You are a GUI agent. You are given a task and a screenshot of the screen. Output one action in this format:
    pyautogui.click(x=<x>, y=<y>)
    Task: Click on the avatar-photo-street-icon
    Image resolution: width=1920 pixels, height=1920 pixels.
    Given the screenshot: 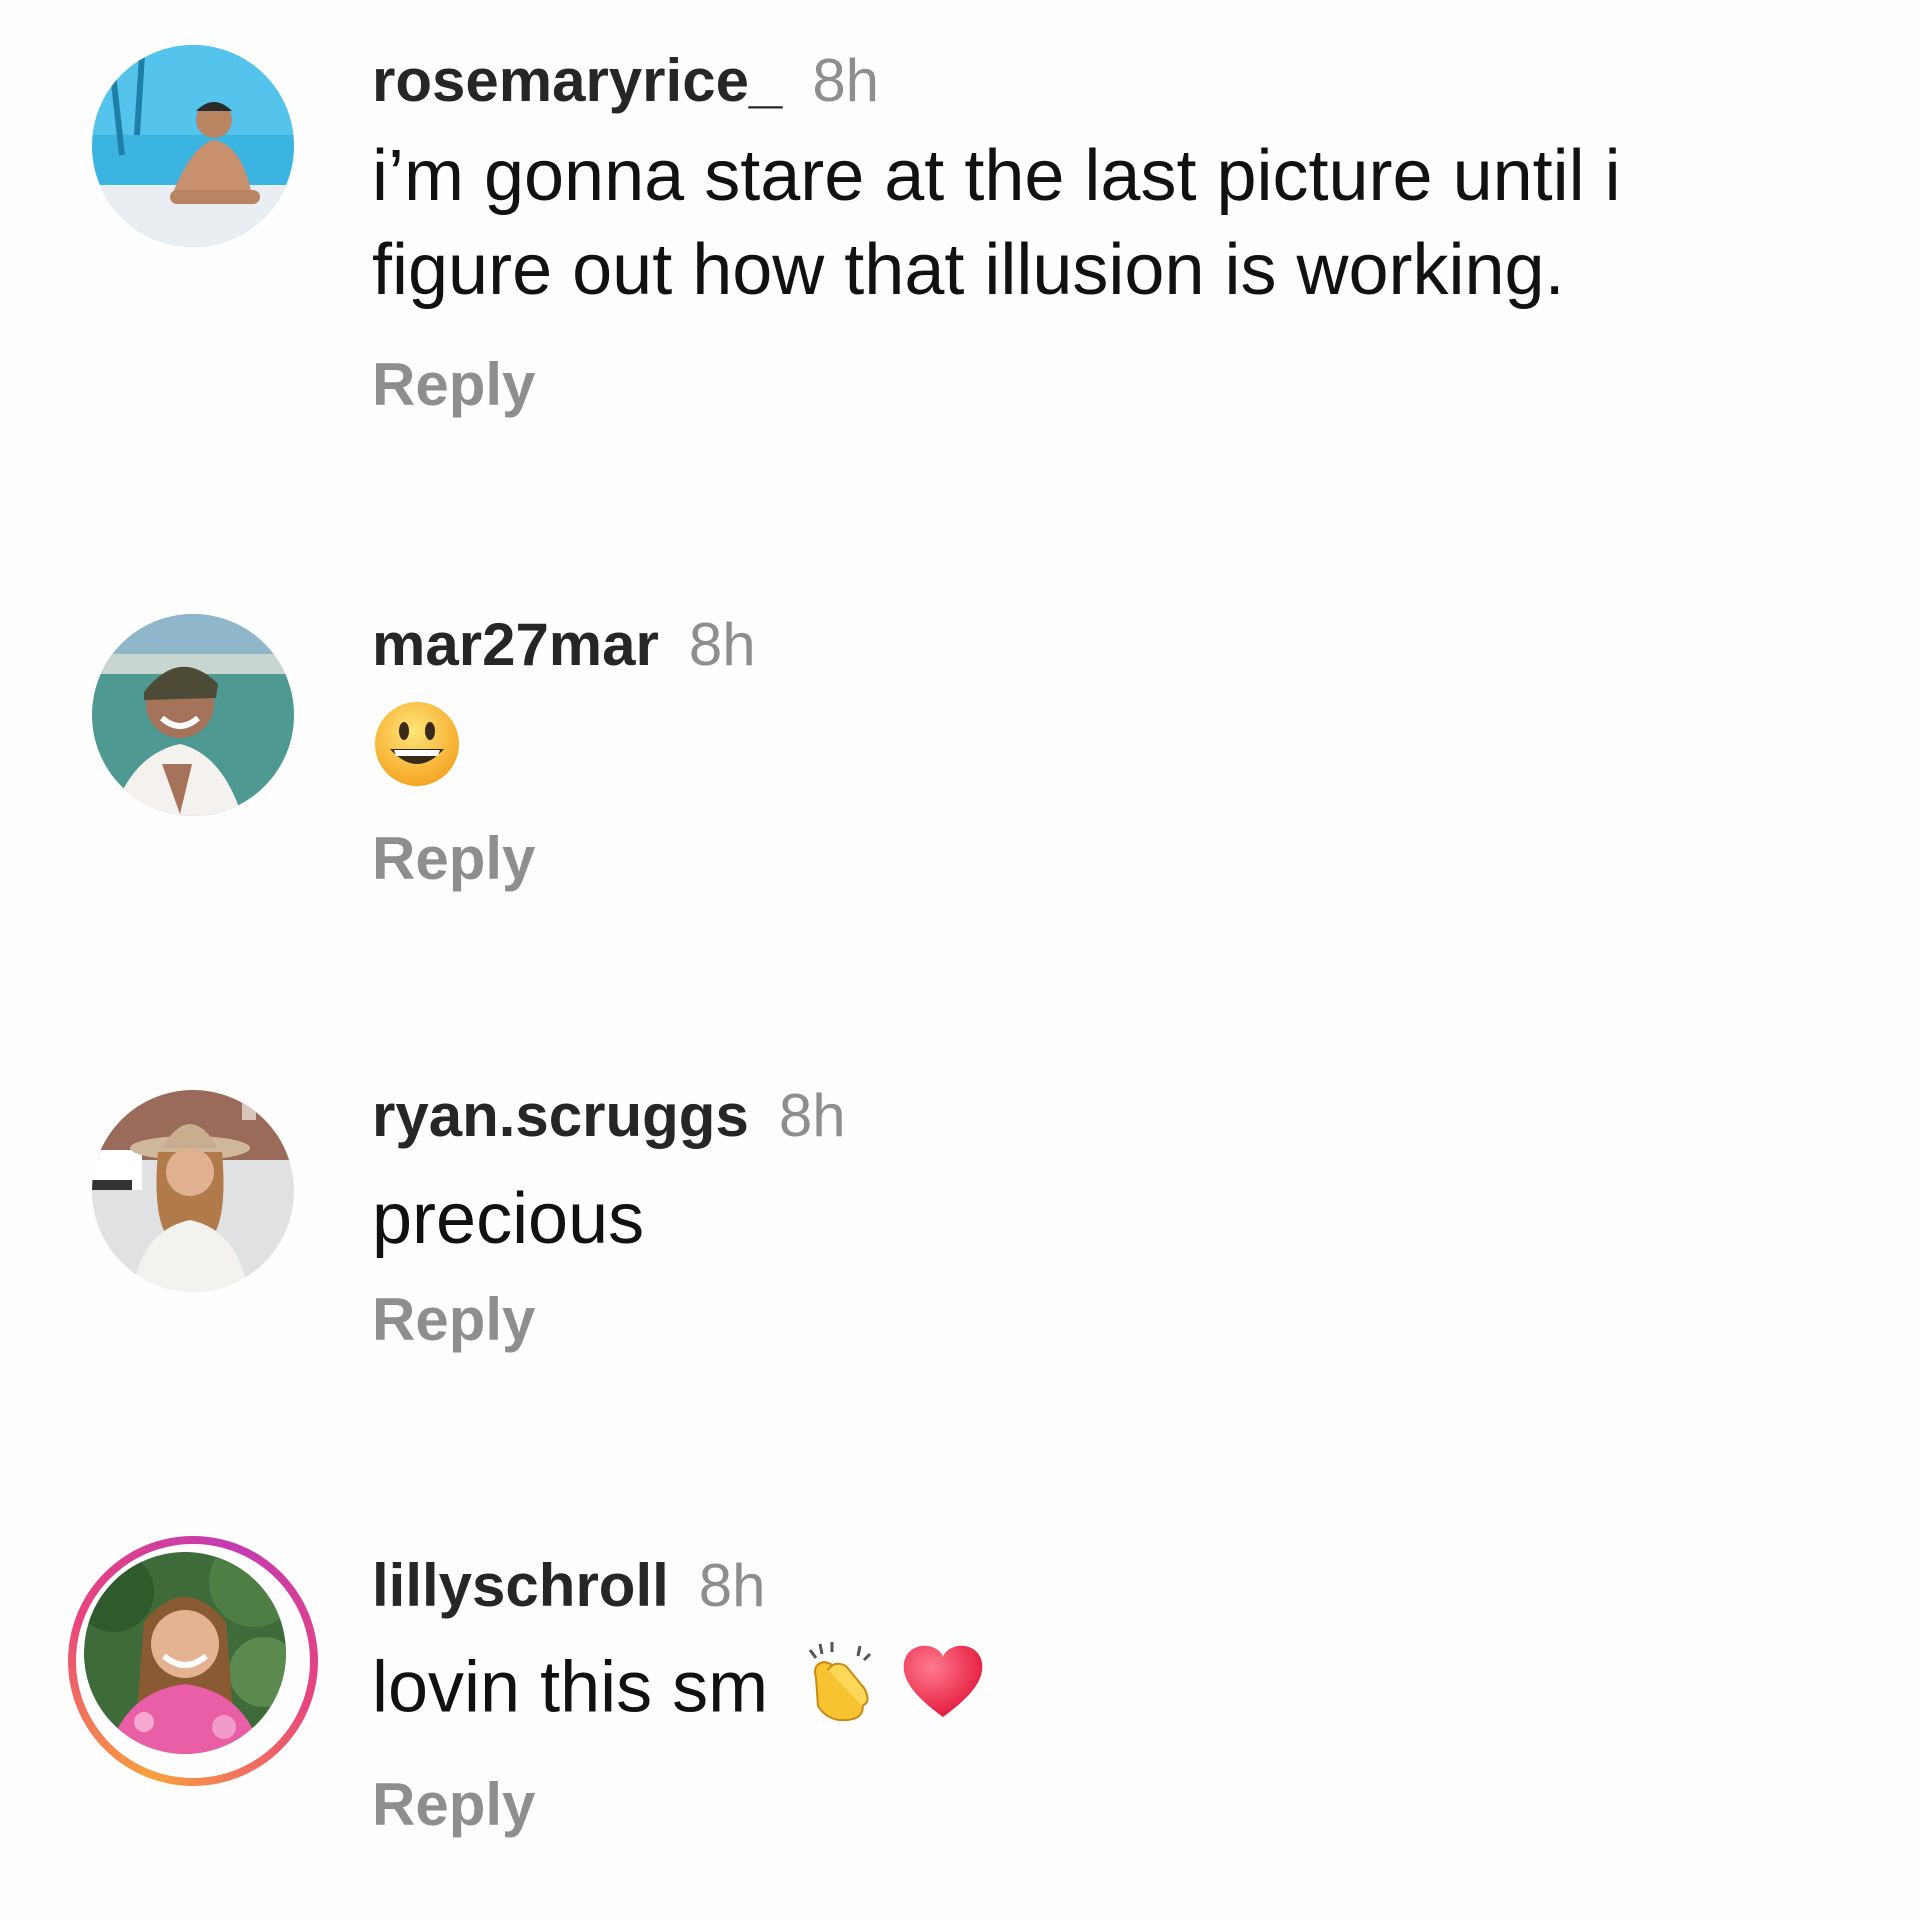 What is the action you would take?
    pyautogui.click(x=193, y=1191)
    